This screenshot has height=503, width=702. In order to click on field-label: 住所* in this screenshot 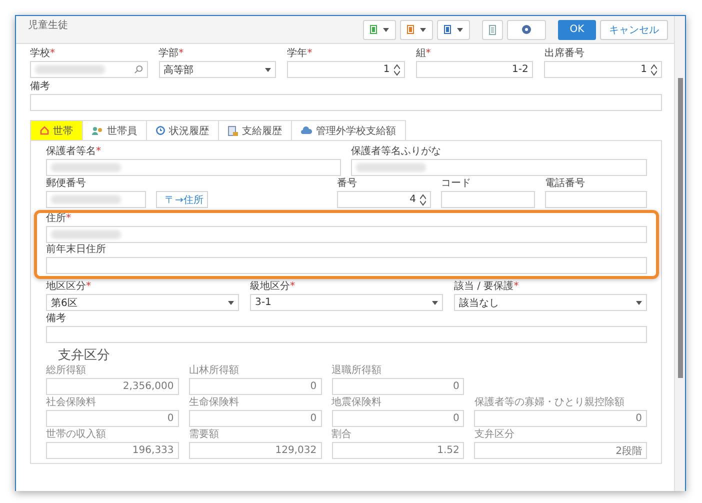, I will do `click(59, 218)`.